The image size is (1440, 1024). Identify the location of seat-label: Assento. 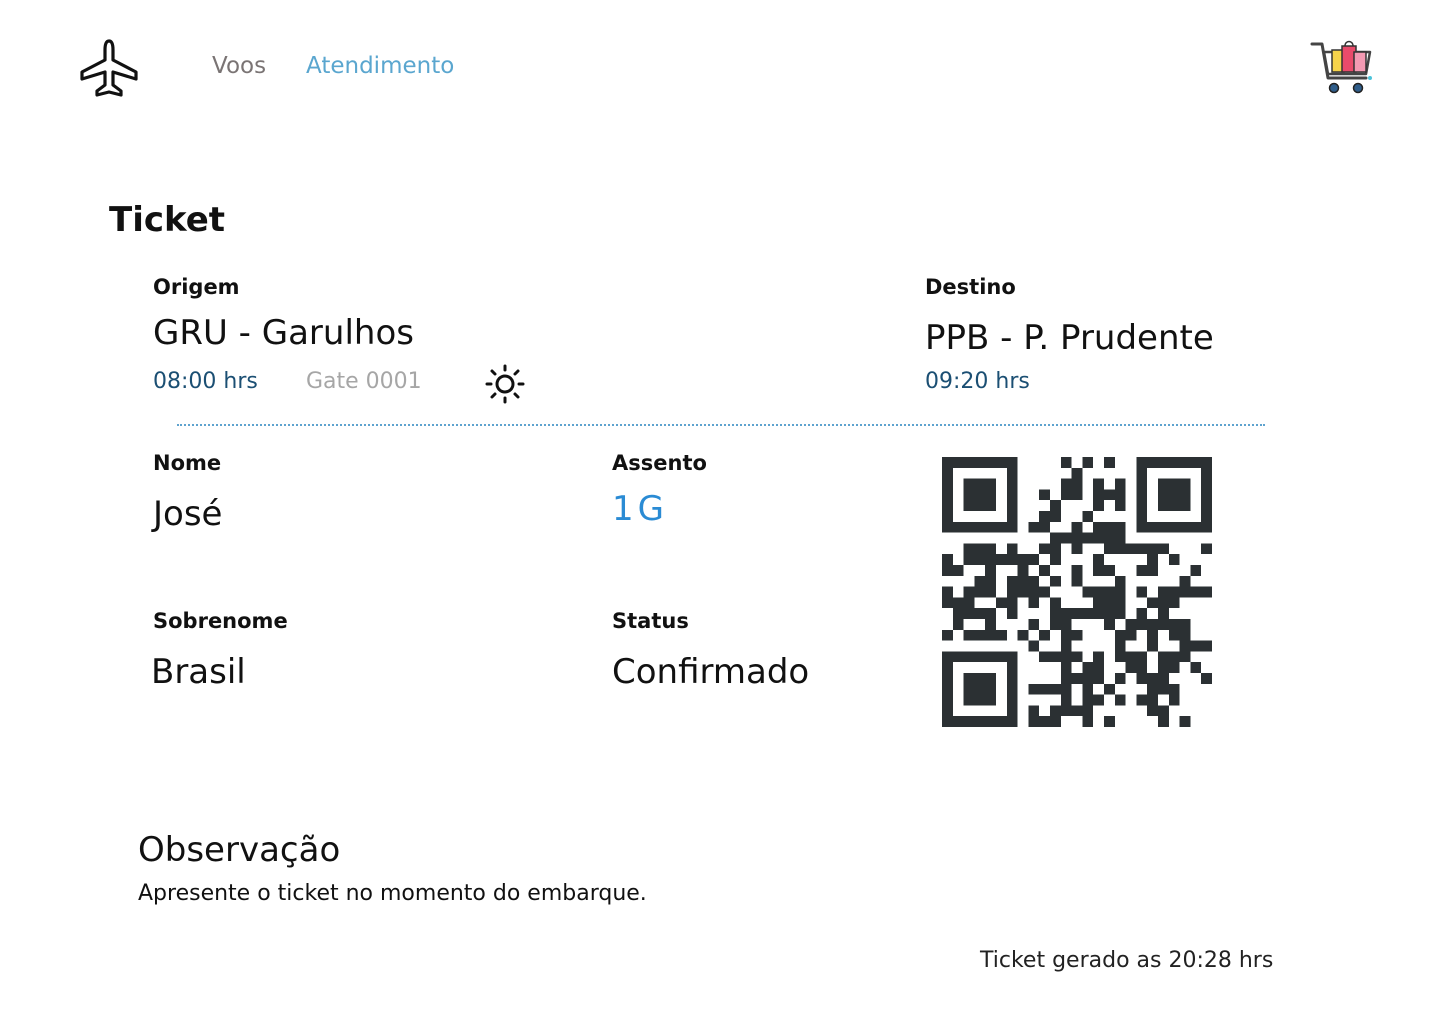
(659, 463).